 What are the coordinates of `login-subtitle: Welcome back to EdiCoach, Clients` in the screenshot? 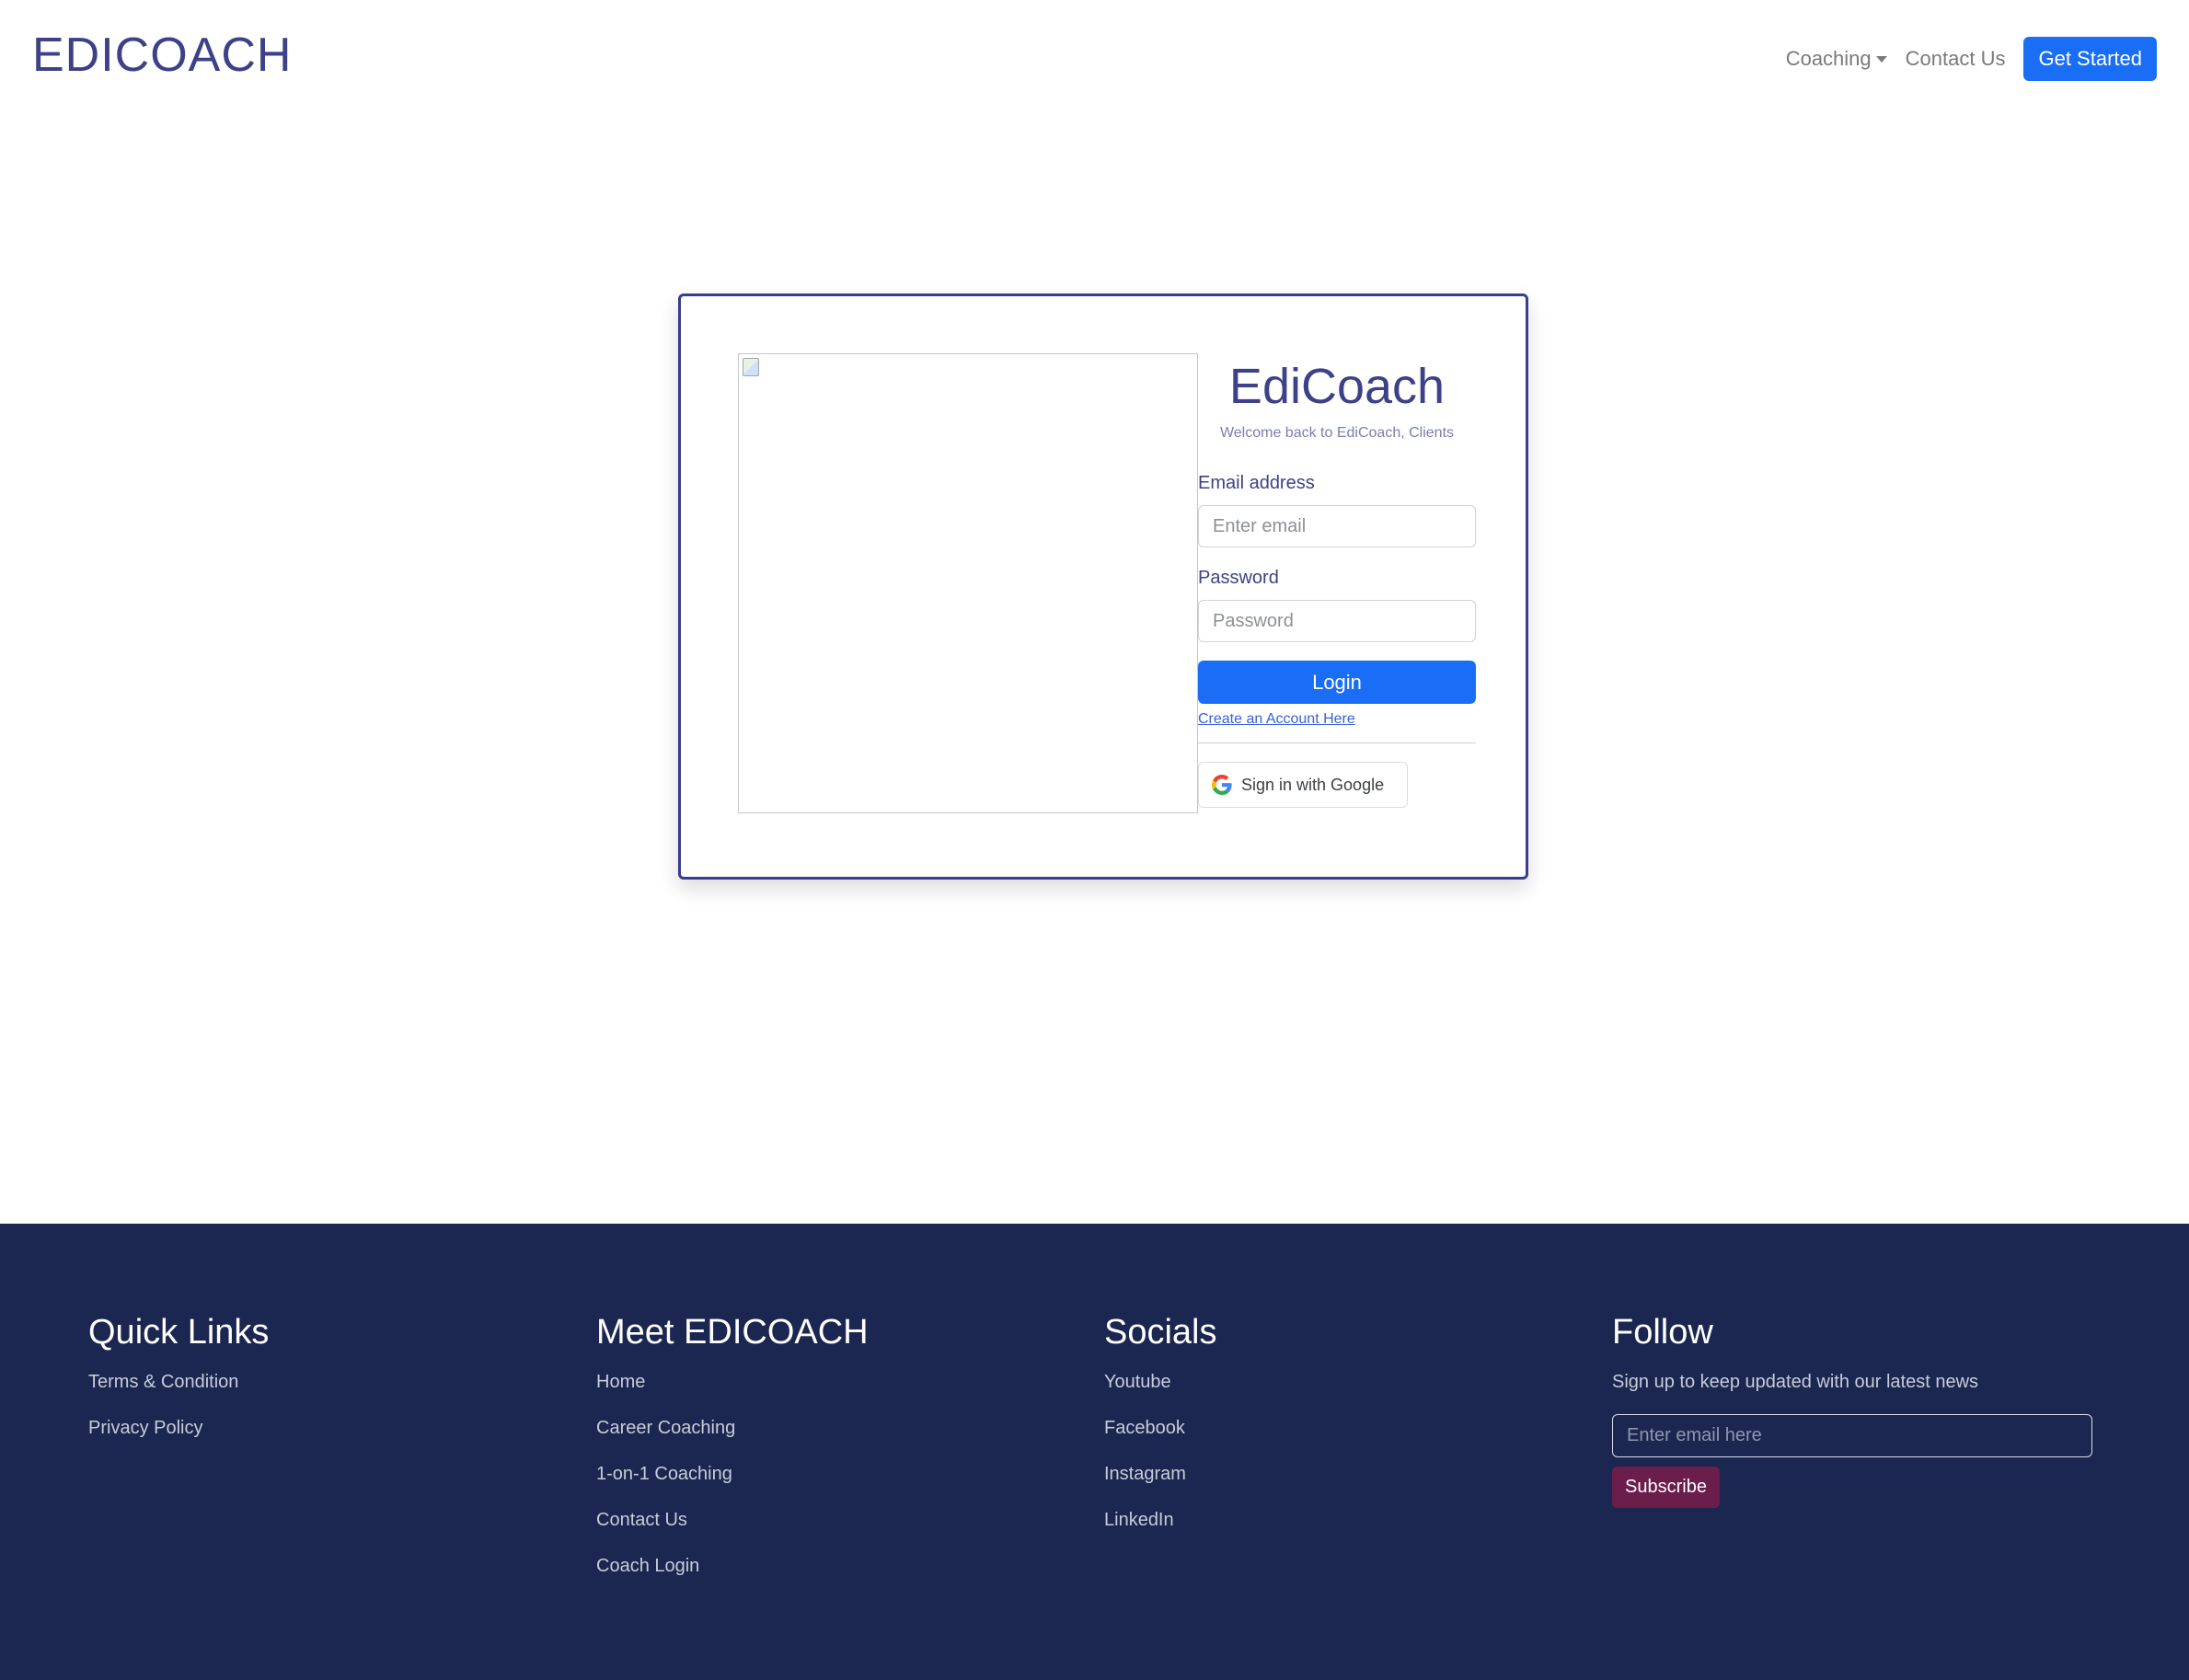 It's located at (1337, 433).